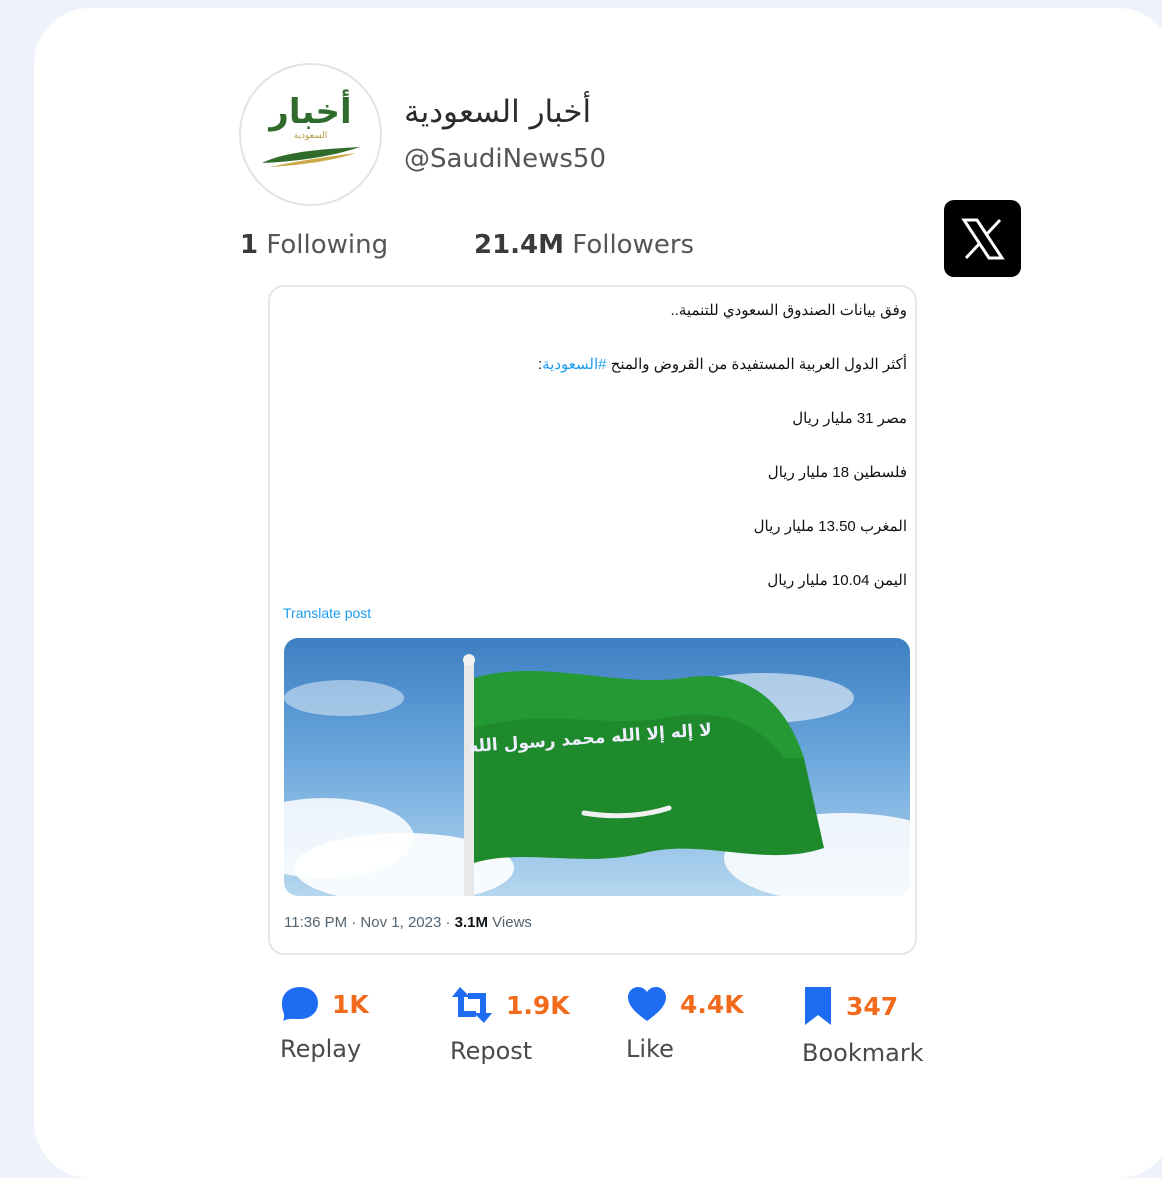 The width and height of the screenshot is (1162, 1178). What do you see at coordinates (249, 245) in the screenshot?
I see `following-count: 1` at bounding box center [249, 245].